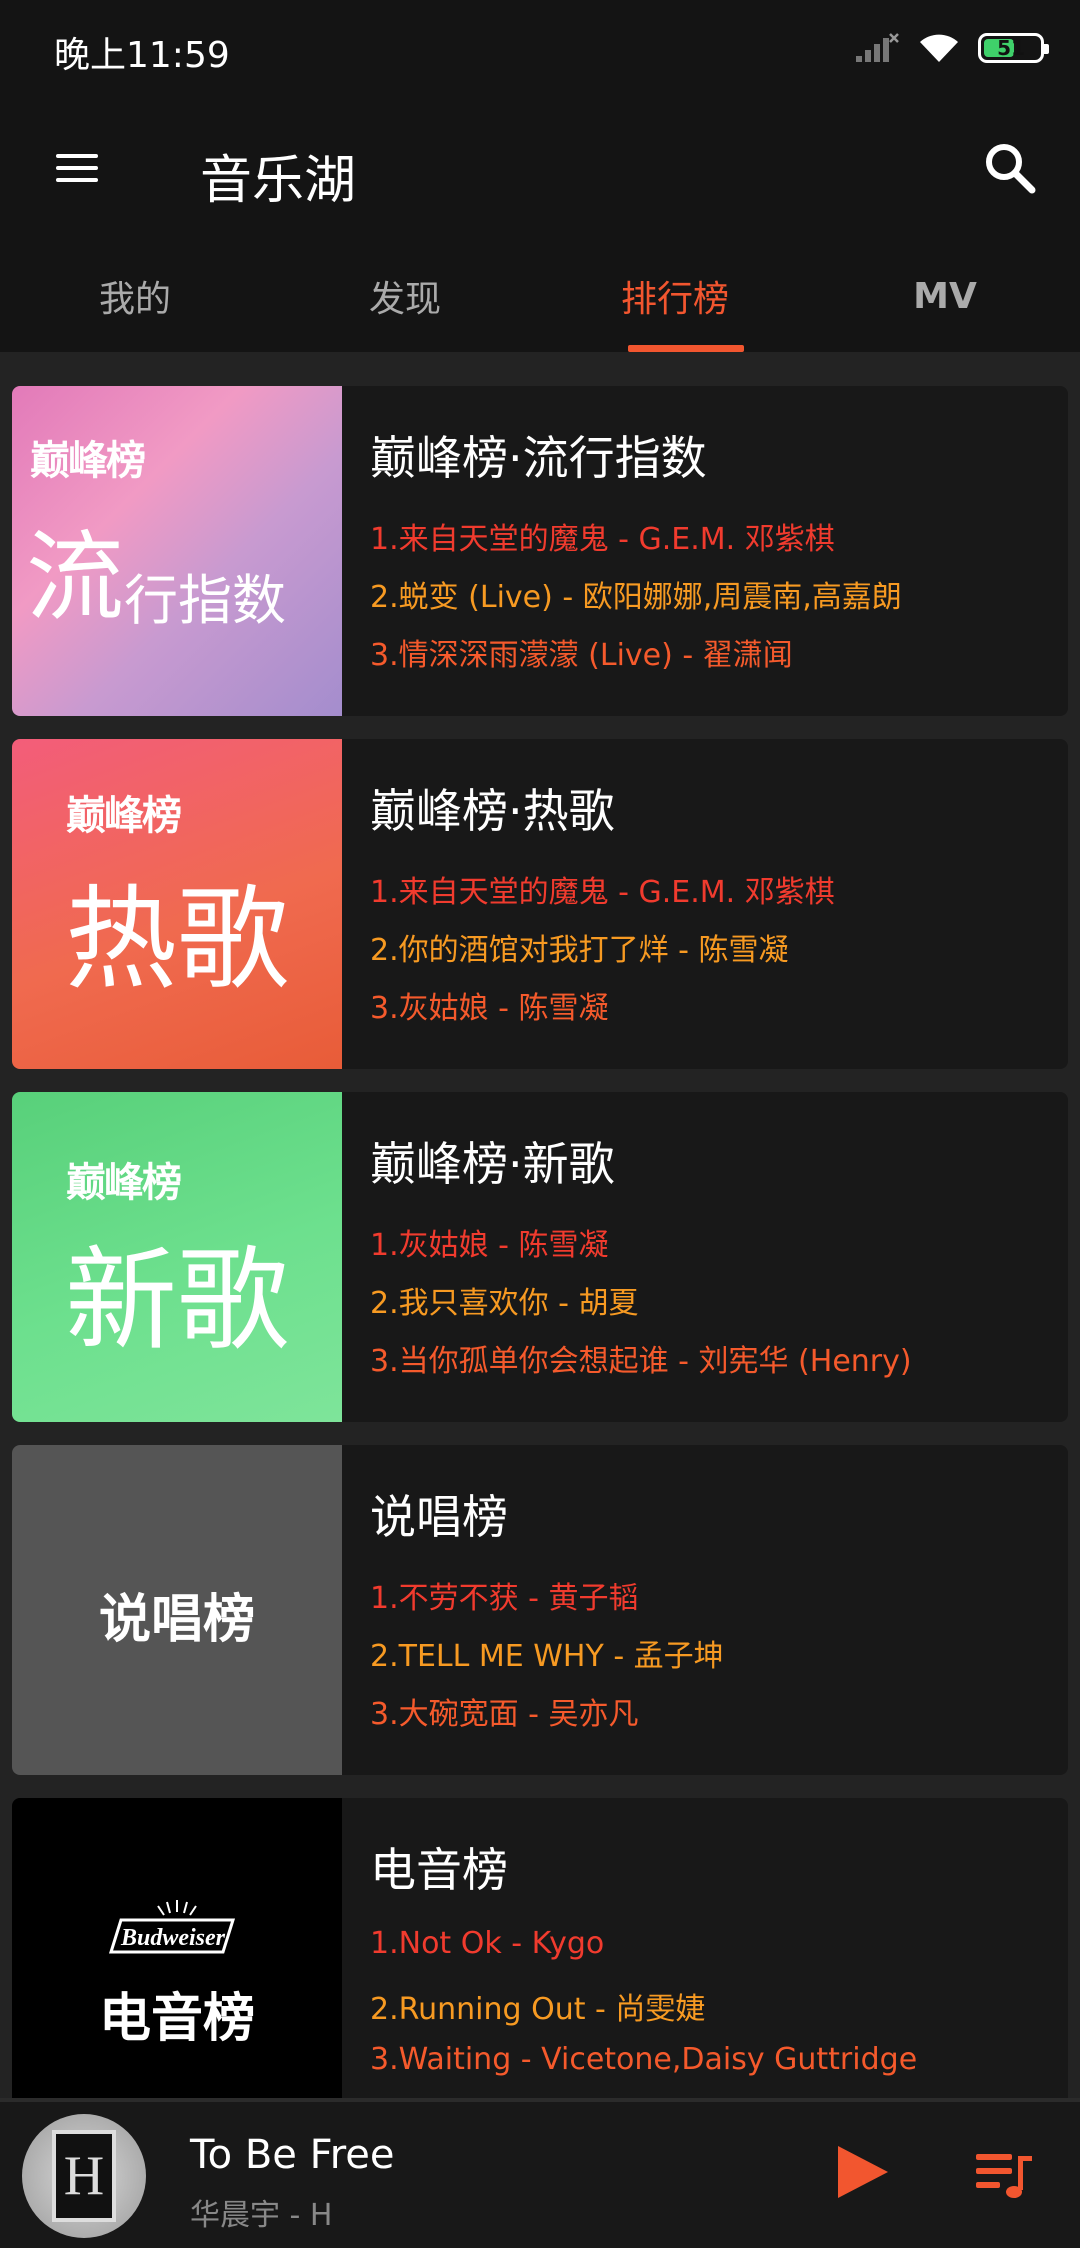  What do you see at coordinates (439, 1517) in the screenshot?
I see `chart-title: 说唱榜` at bounding box center [439, 1517].